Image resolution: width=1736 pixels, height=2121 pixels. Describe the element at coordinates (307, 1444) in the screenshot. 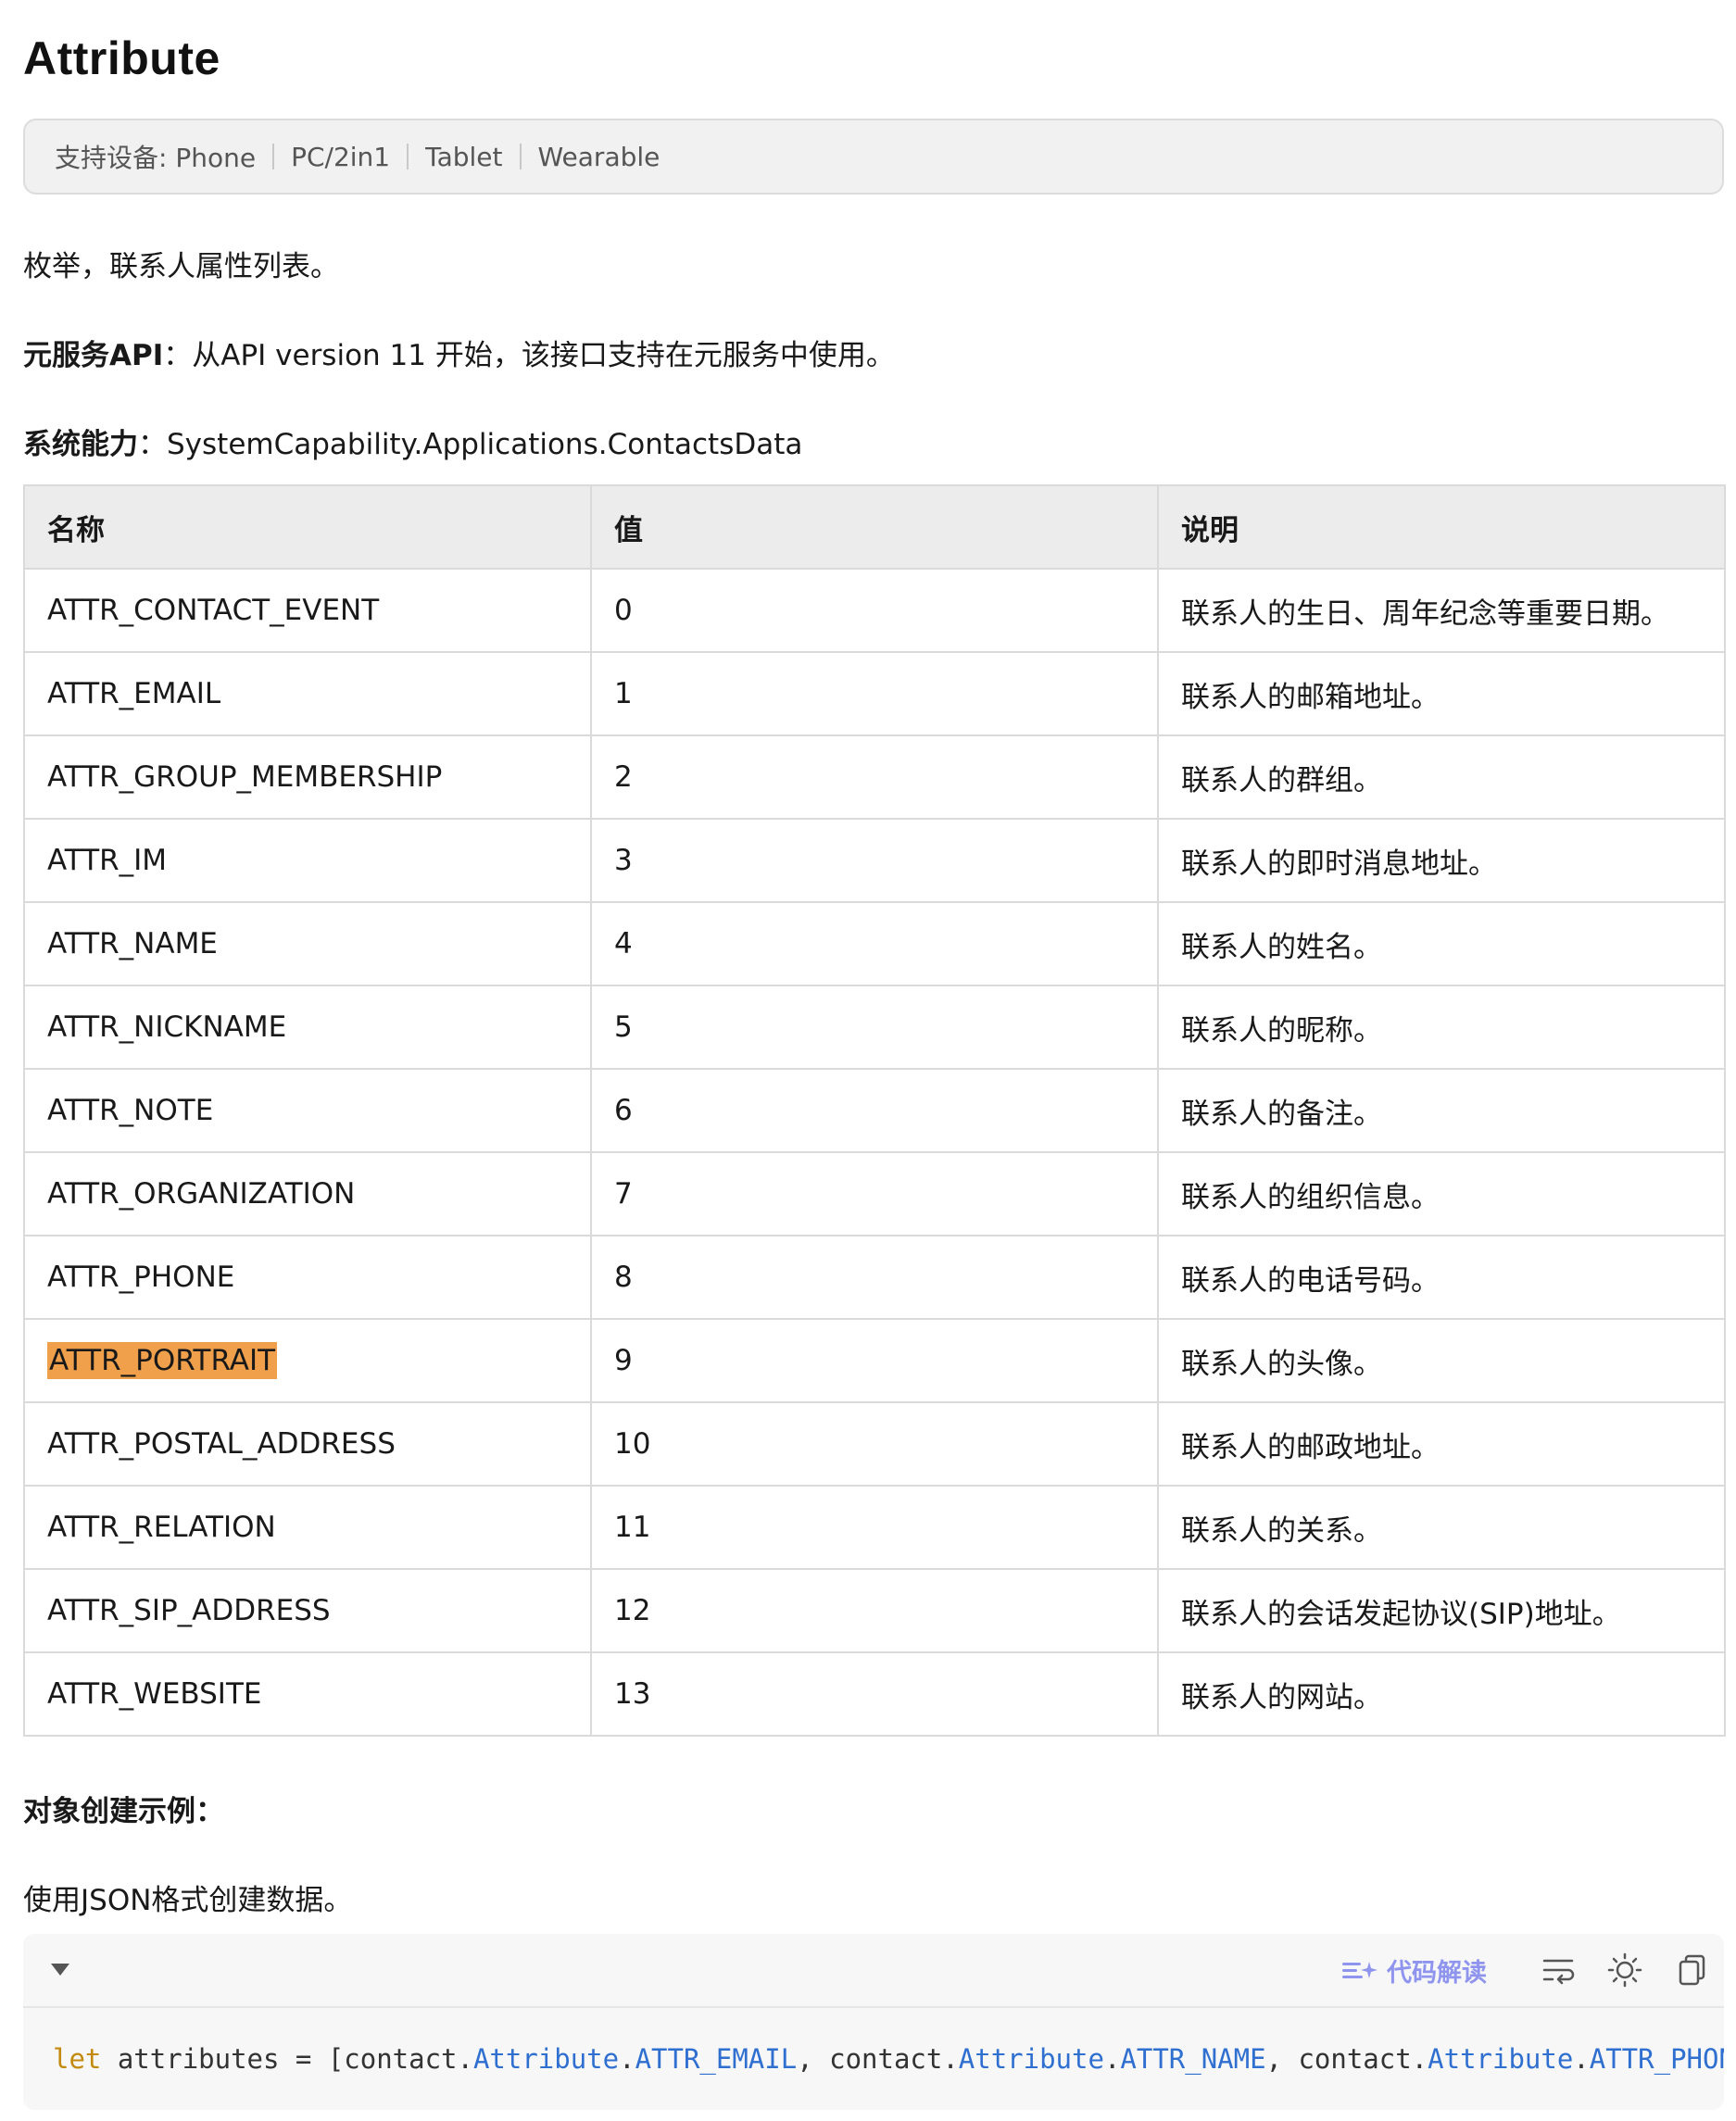

I see `cell-name: ATTR_POSTAL_ADDRESS` at that location.